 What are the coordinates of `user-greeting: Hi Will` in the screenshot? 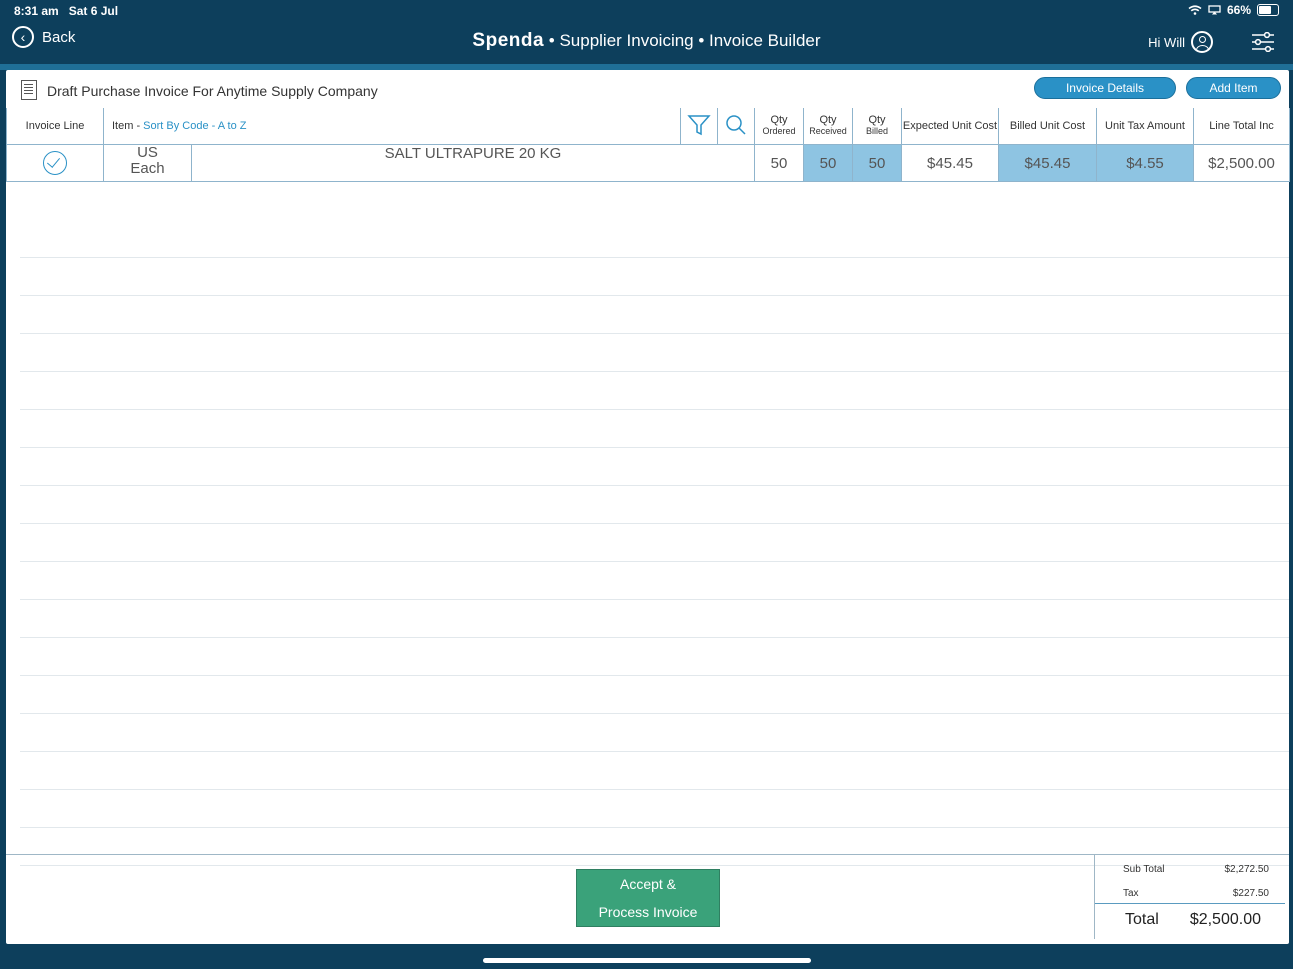 It's located at (1166, 42).